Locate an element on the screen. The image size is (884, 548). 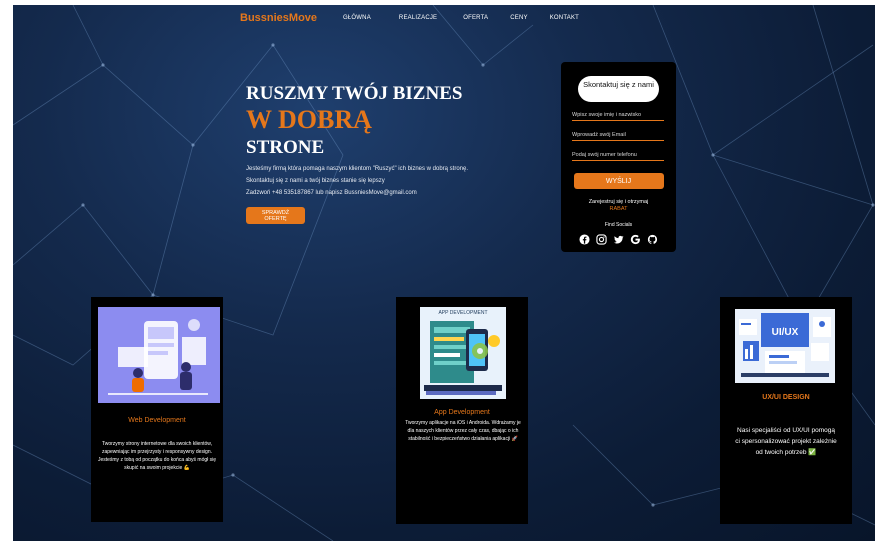
check-offer-button: Sprawdź ofertę is located at coordinates (275, 215).